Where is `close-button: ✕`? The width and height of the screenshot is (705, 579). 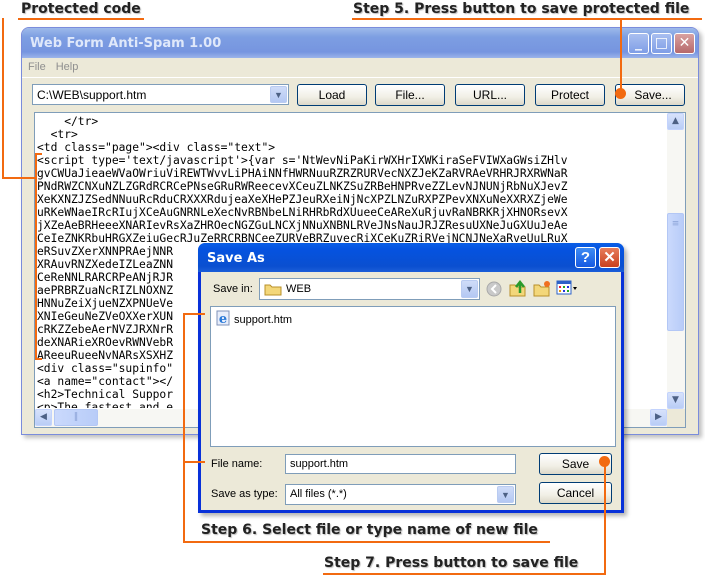 close-button: ✕ is located at coordinates (684, 43).